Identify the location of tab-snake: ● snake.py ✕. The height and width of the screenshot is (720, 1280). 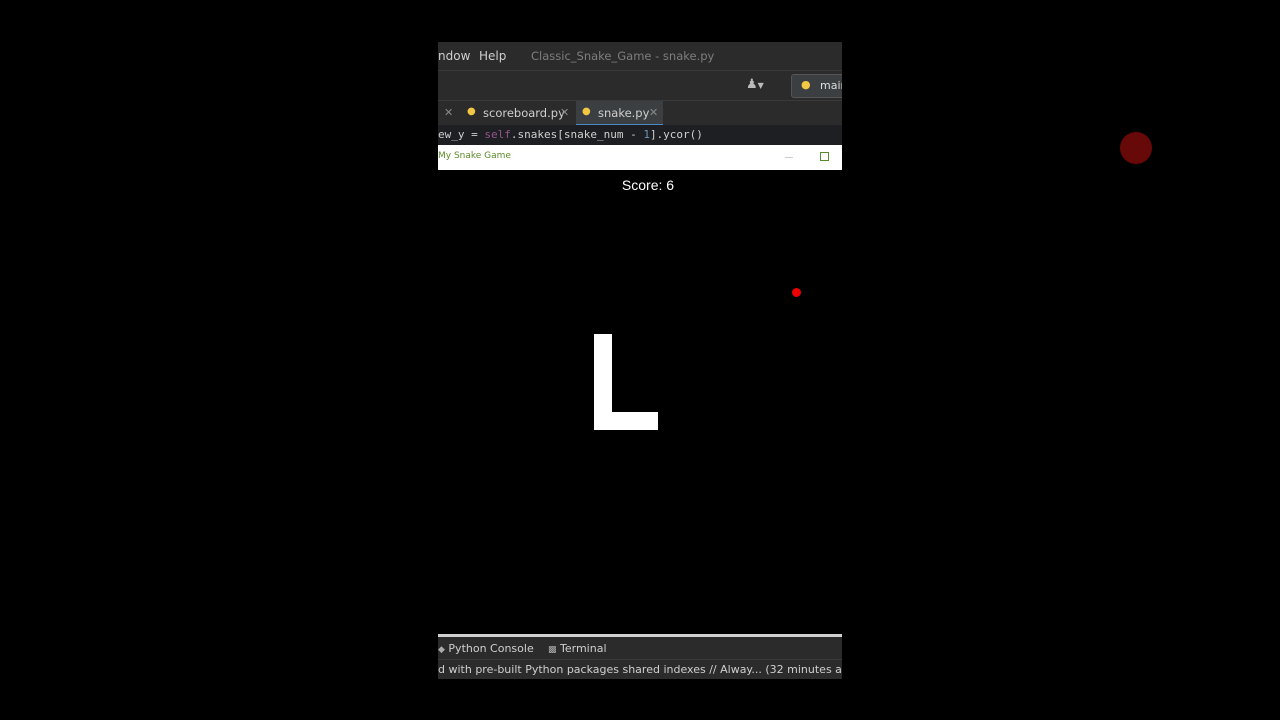
(619, 113).